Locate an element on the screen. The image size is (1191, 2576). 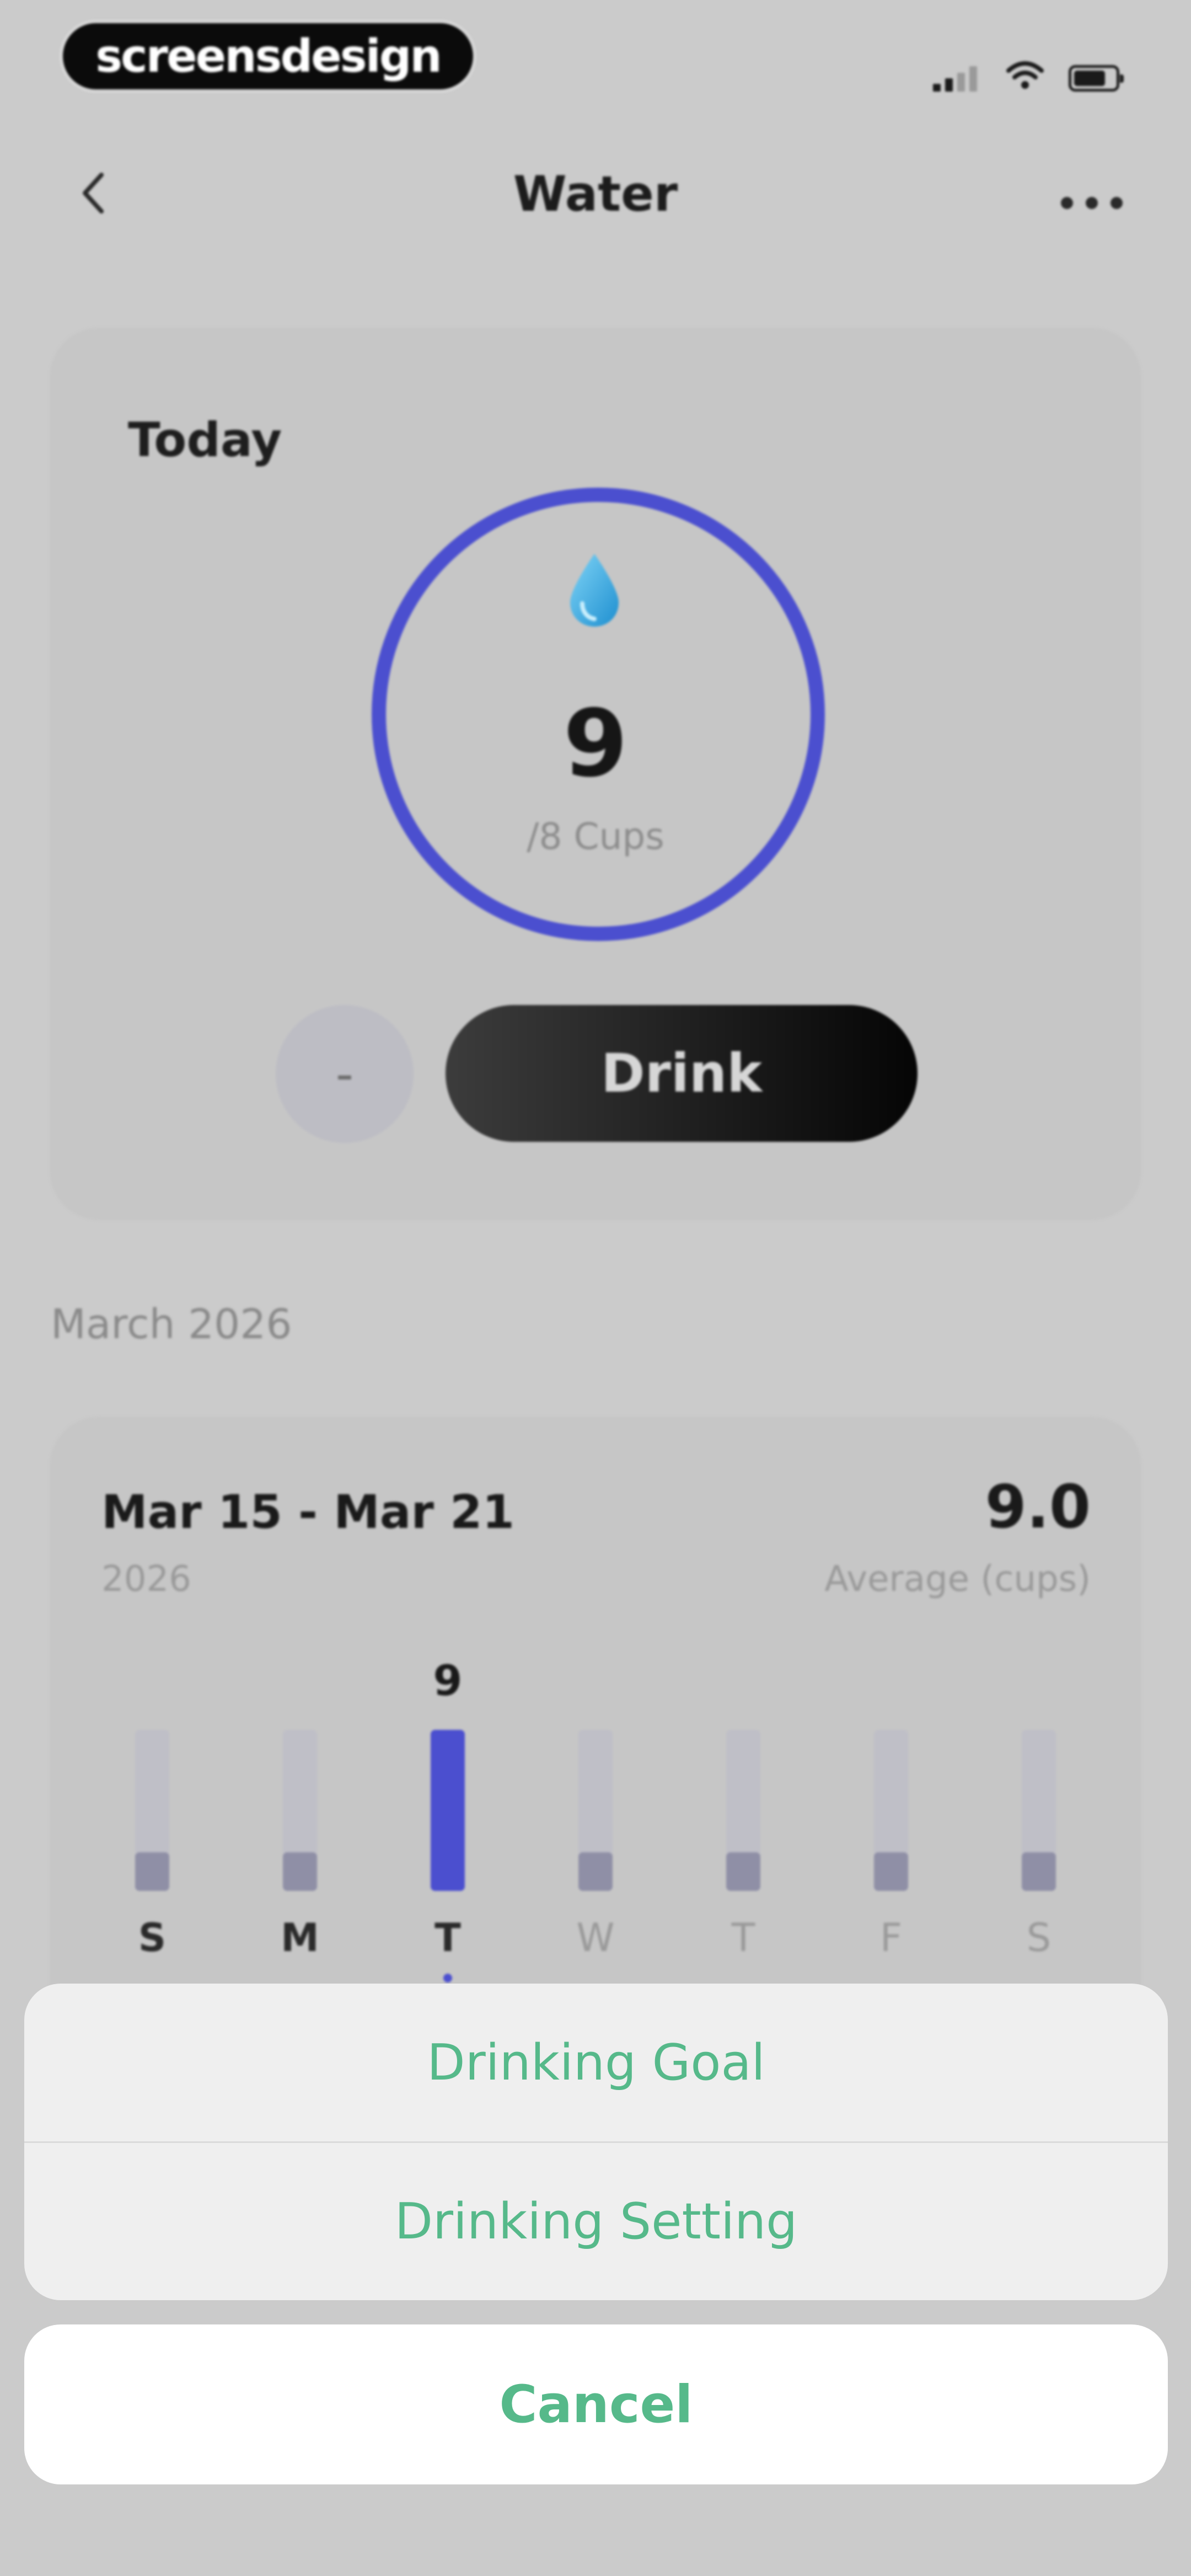
cups-goal: /8 Cups is located at coordinates (595, 836).